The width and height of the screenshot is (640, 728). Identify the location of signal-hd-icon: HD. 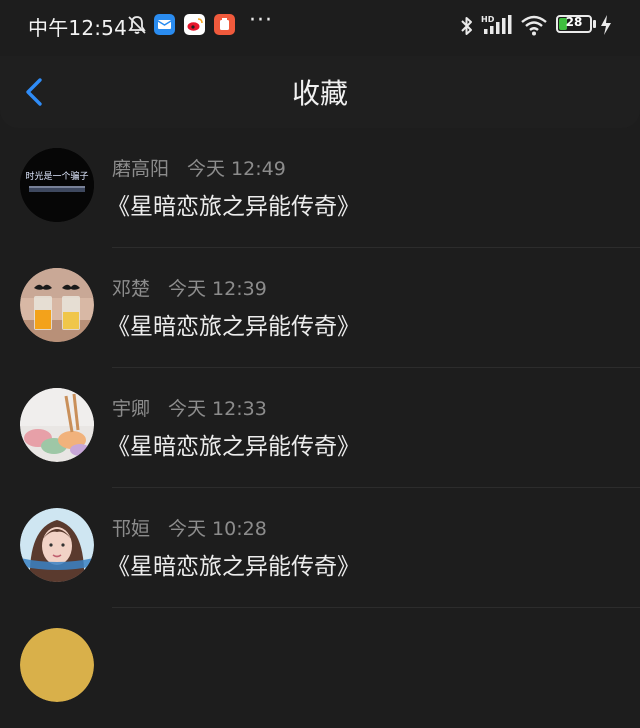
(496, 24).